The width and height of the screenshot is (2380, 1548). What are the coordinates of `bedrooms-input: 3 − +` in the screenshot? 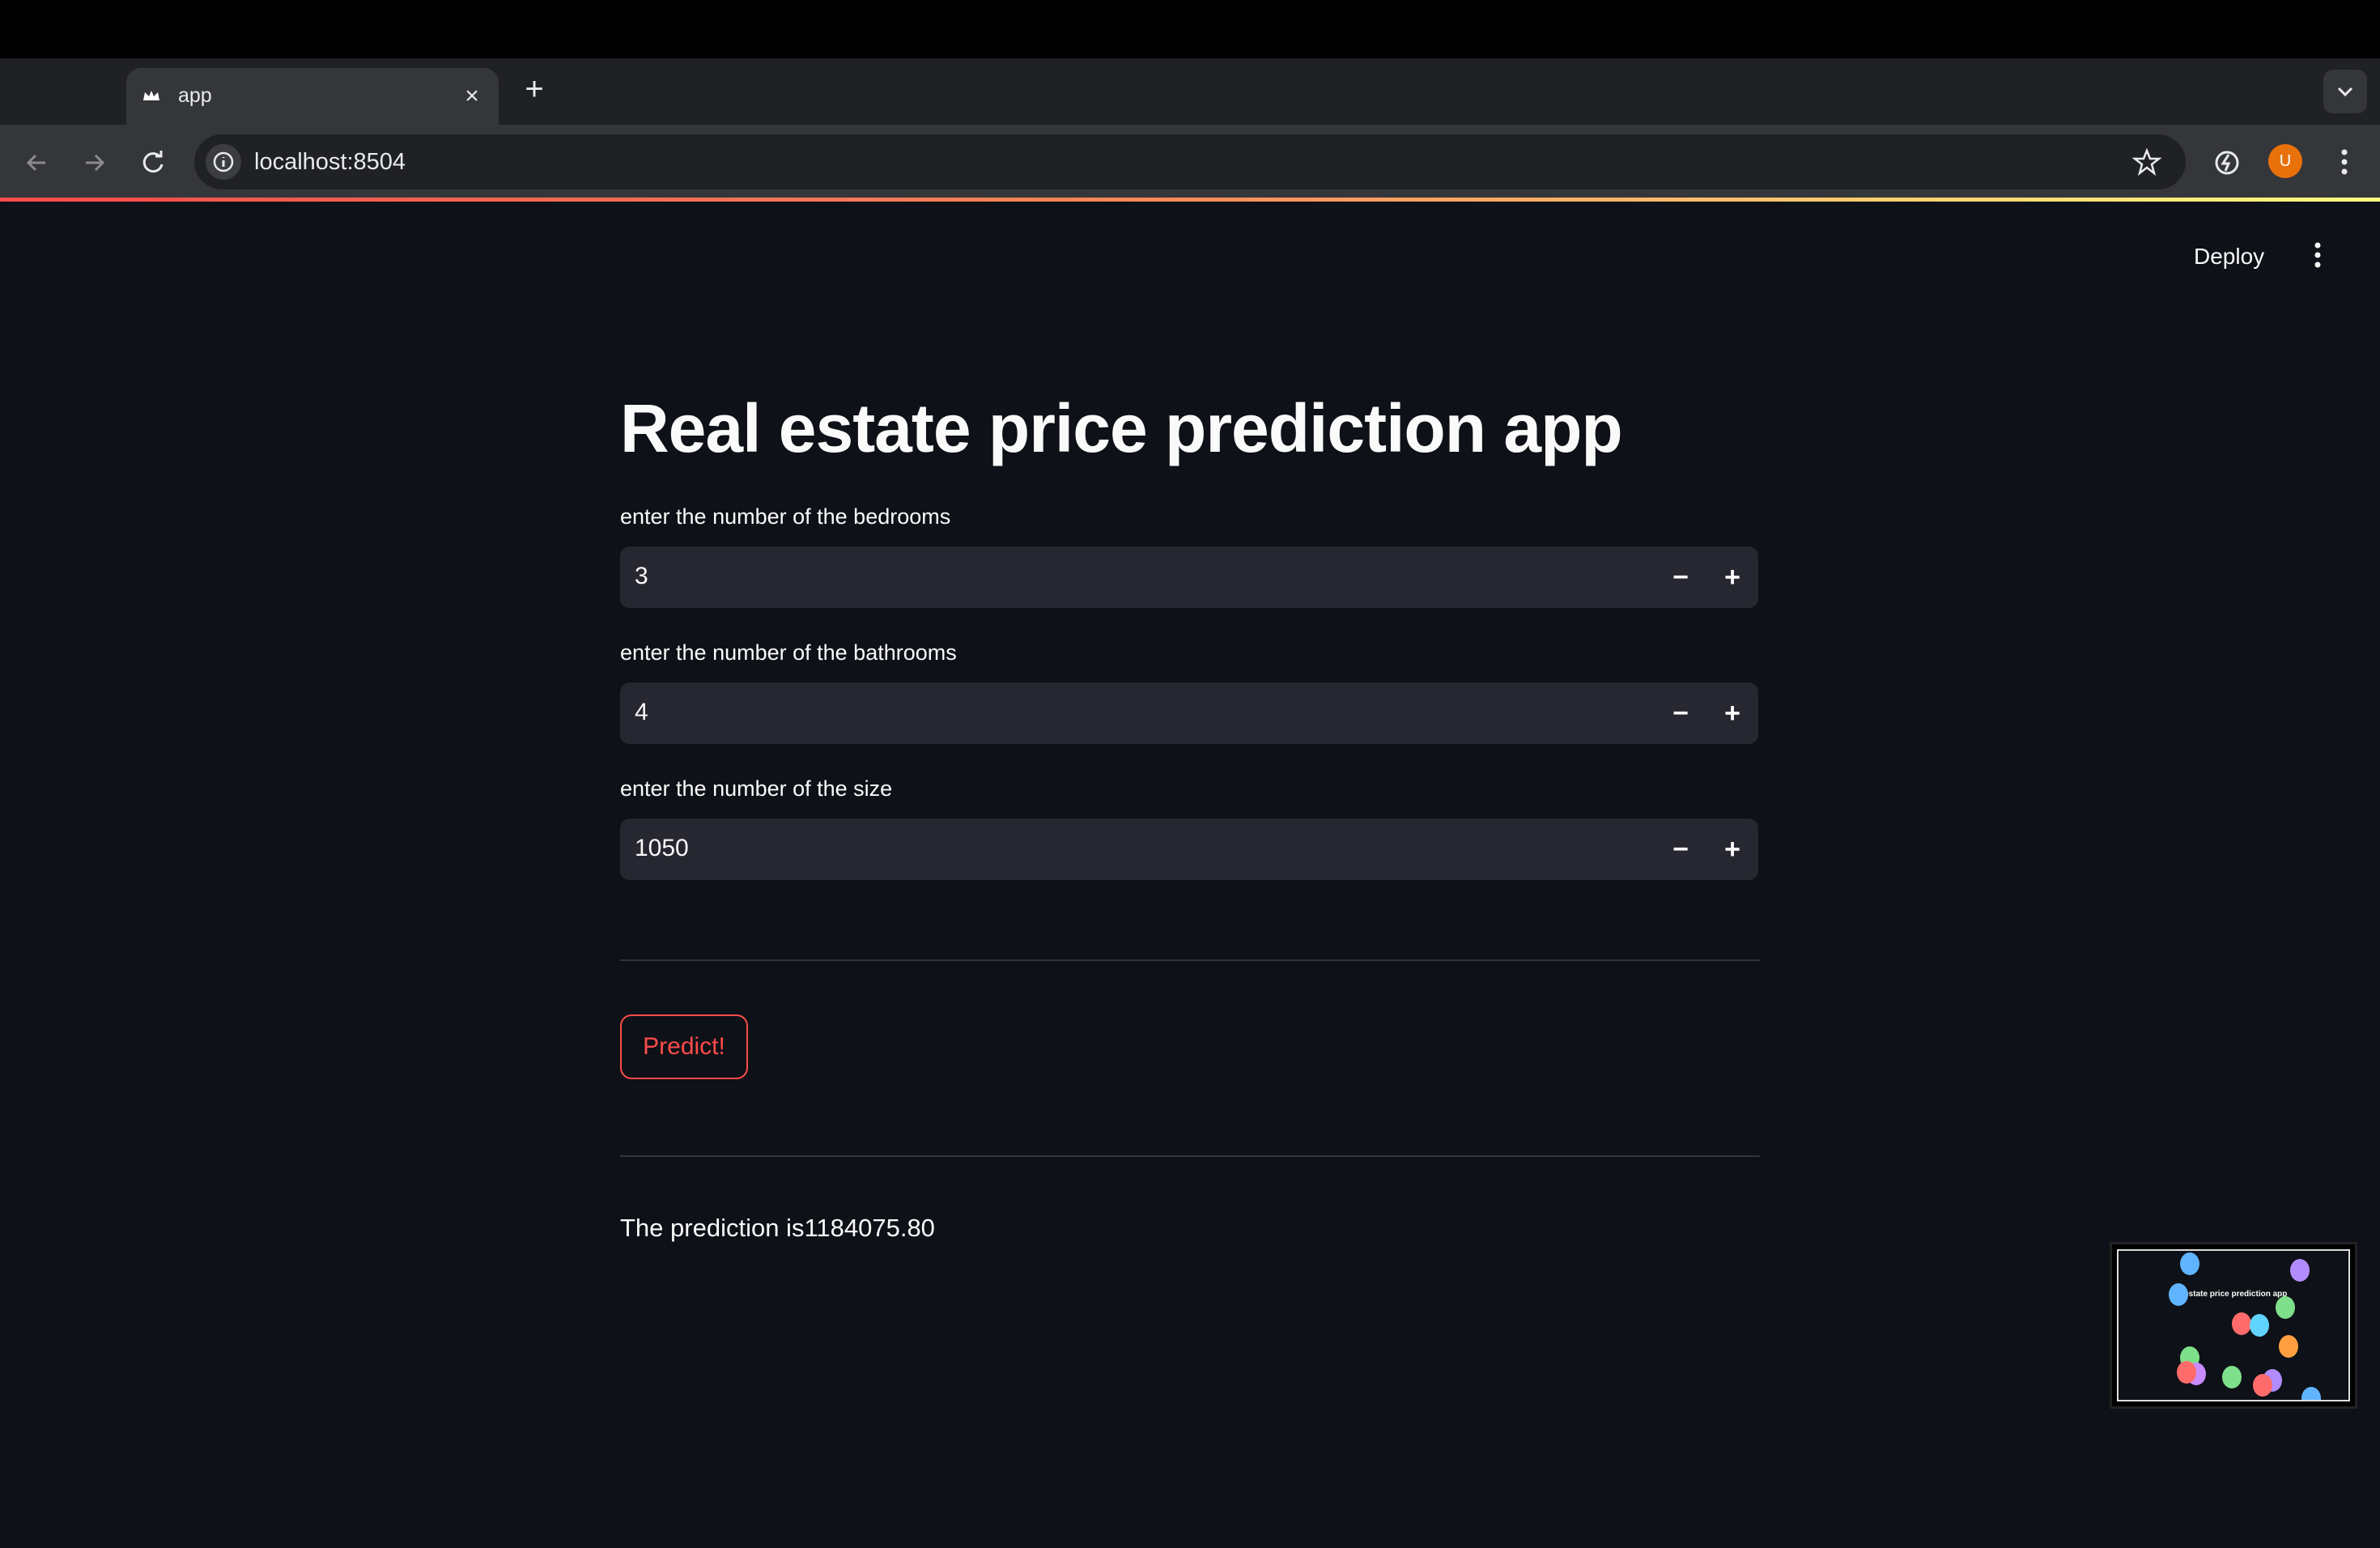 It's located at (1189, 577).